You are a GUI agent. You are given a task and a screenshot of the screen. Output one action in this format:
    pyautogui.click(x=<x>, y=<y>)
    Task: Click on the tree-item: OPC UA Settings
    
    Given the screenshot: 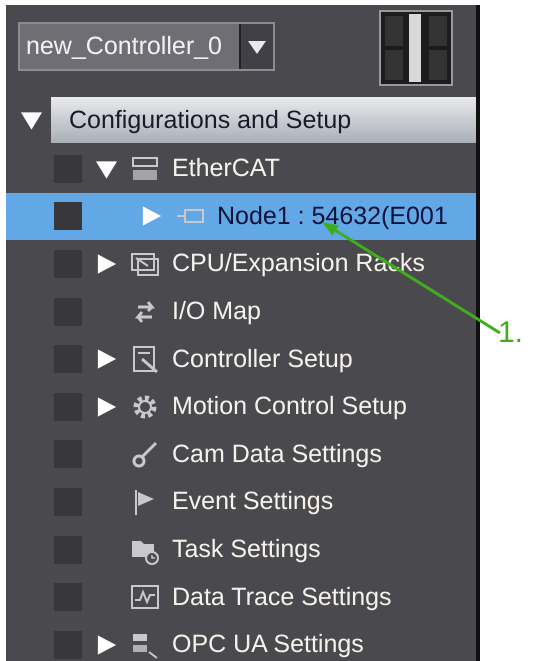 What is the action you would take?
    pyautogui.click(x=241, y=640)
    